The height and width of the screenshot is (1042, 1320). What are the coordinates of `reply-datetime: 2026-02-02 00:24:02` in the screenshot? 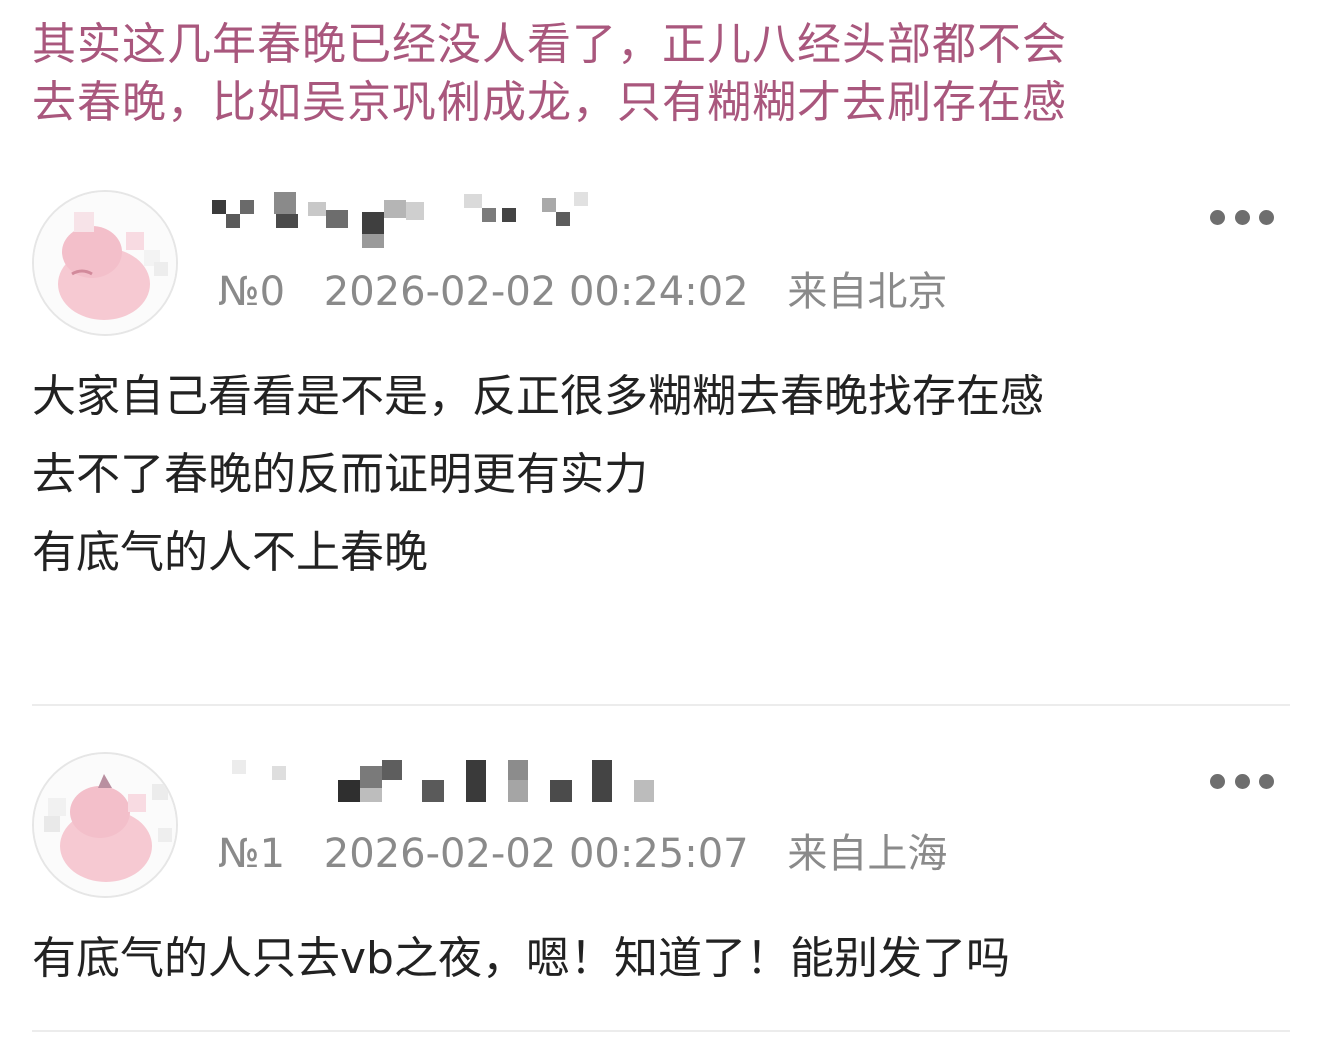 It's located at (536, 292).